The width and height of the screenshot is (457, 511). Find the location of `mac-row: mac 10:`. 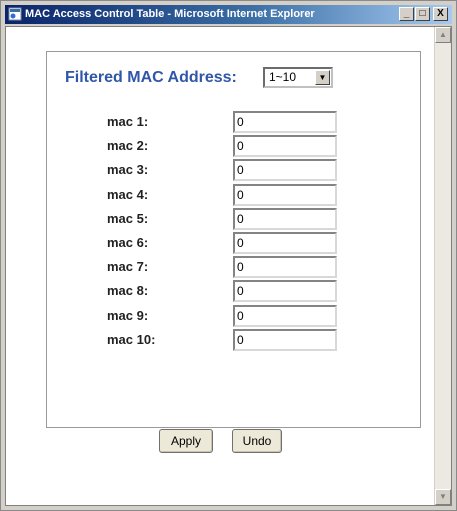

mac-row: mac 10: is located at coordinates (234, 340).